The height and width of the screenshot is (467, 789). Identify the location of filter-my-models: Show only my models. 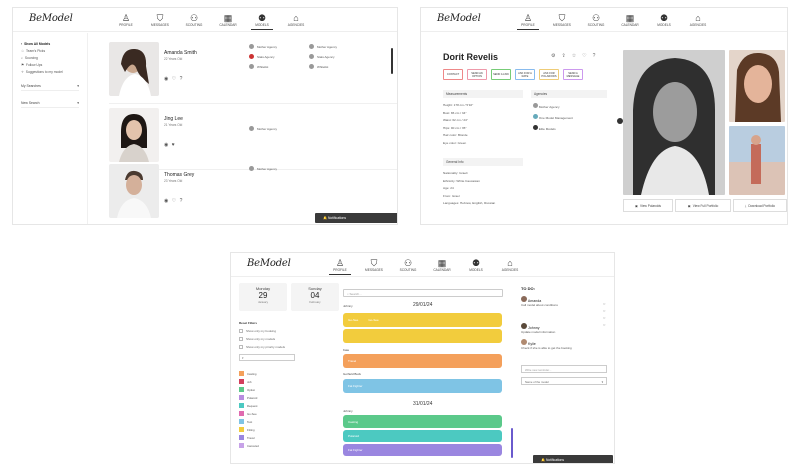
(257, 339).